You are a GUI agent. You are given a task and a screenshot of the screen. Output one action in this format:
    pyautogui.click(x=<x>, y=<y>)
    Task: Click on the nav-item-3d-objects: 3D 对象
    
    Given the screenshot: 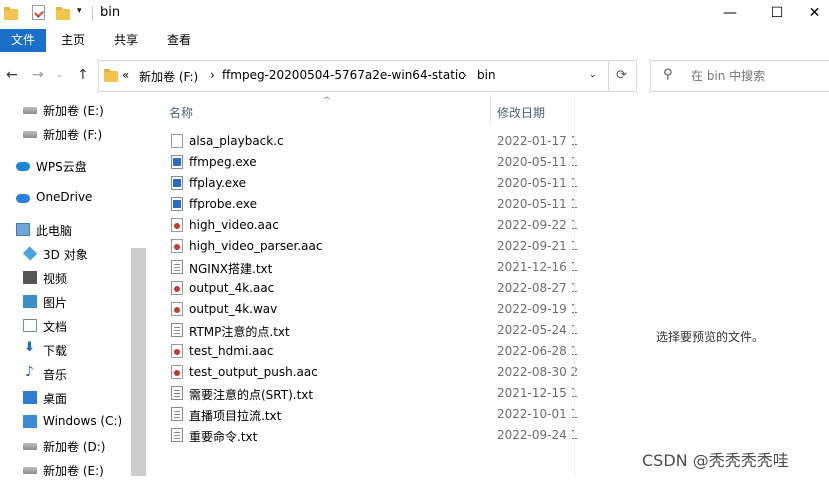 What is the action you would take?
    pyautogui.click(x=65, y=254)
    